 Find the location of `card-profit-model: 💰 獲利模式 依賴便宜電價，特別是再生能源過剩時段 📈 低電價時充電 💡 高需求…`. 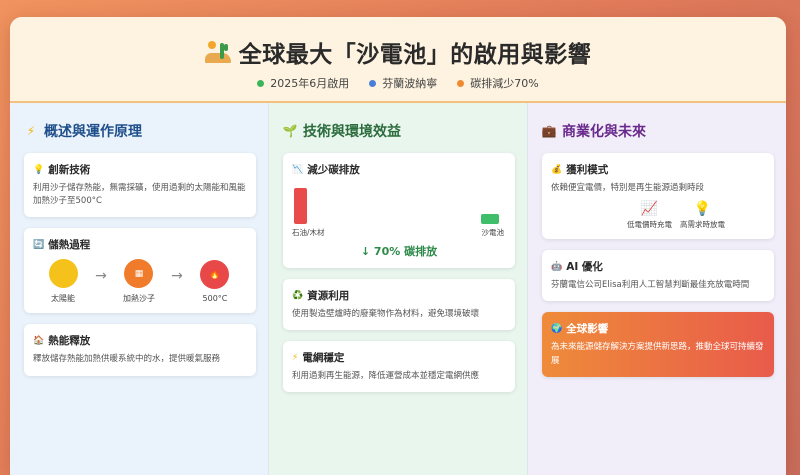

card-profit-model: 💰 獲利模式 依賴便宜電價，特別是再生能源過剩時段 📈 低電價時充電 💡 高需求… is located at coordinates (658, 196).